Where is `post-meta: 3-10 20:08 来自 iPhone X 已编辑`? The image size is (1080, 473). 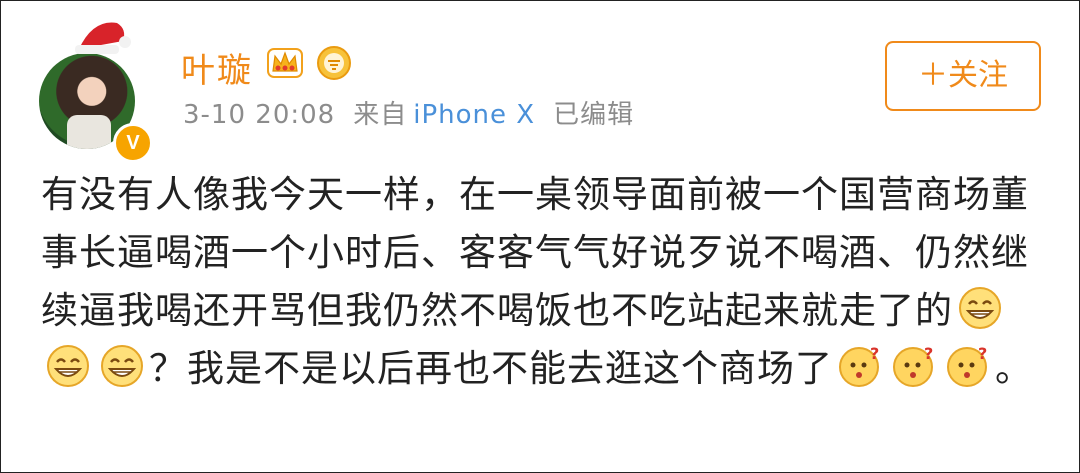 post-meta: 3-10 20:08 来自 iPhone X 已编辑 is located at coordinates (408, 112).